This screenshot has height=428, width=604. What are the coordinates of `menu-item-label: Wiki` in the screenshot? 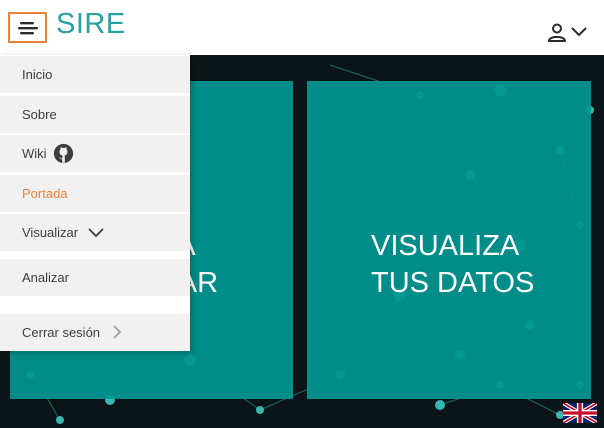 It's located at (34, 153).